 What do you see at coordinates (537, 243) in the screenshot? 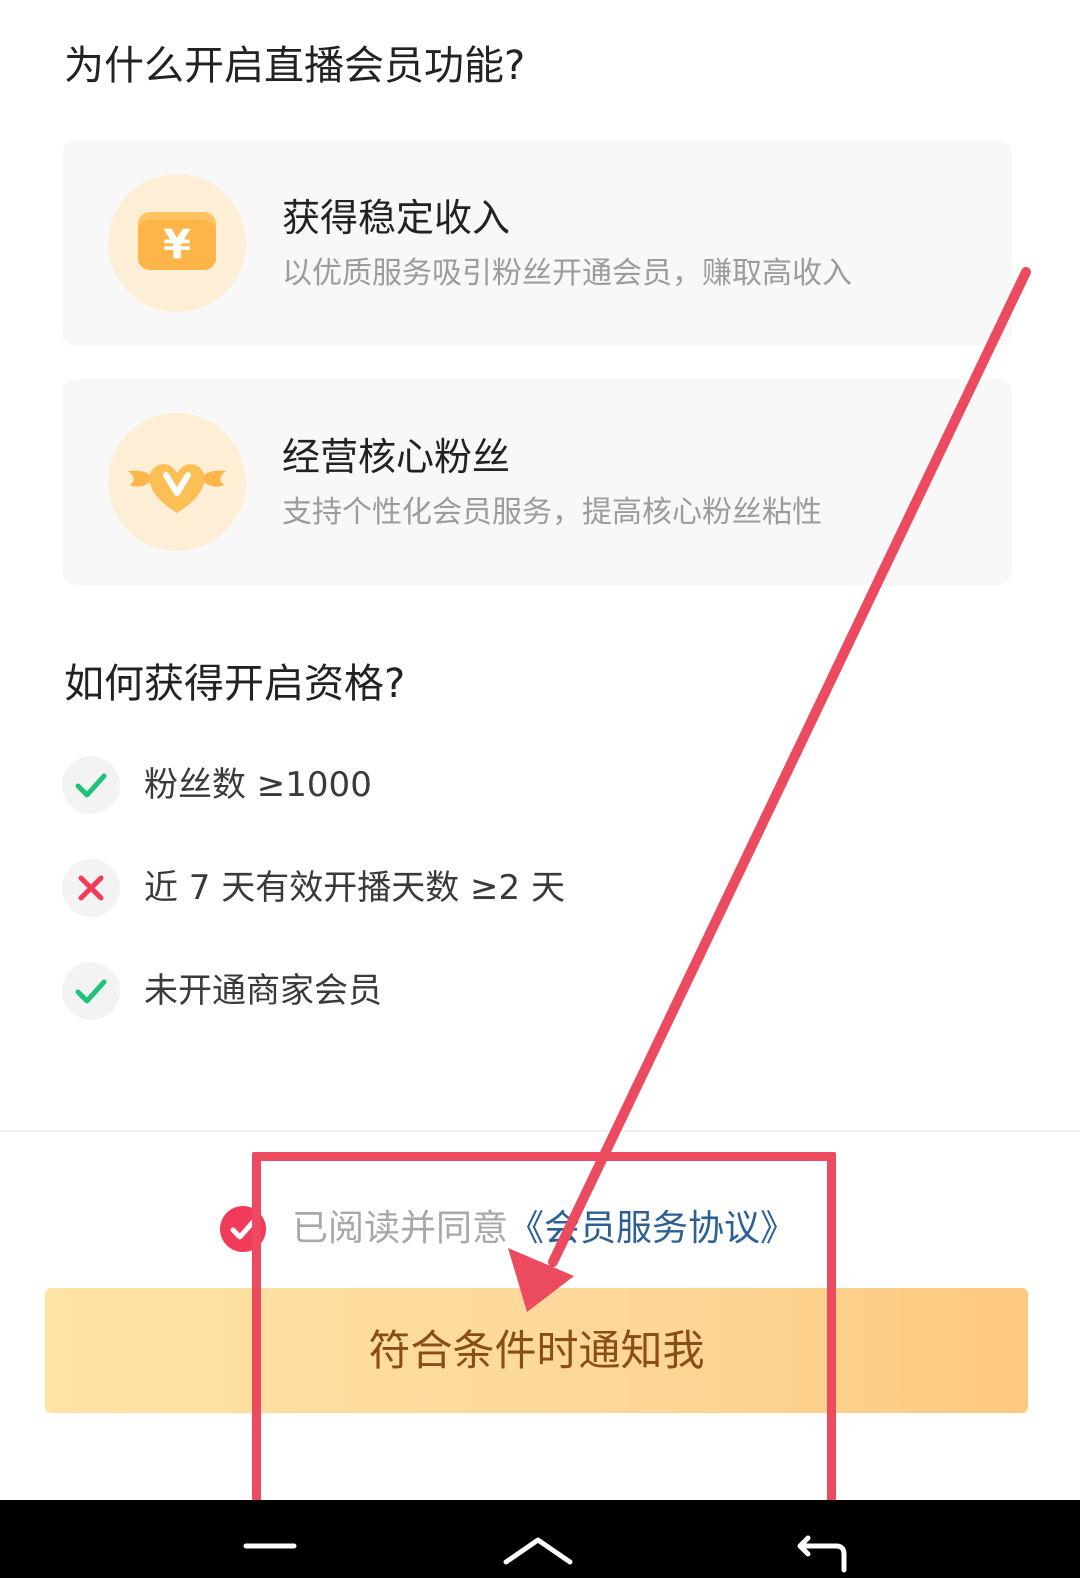
I see `benefit-card-income: ¥ 获得稳定收入 以优质服务吸引粉丝开通会员，赚取高收入` at bounding box center [537, 243].